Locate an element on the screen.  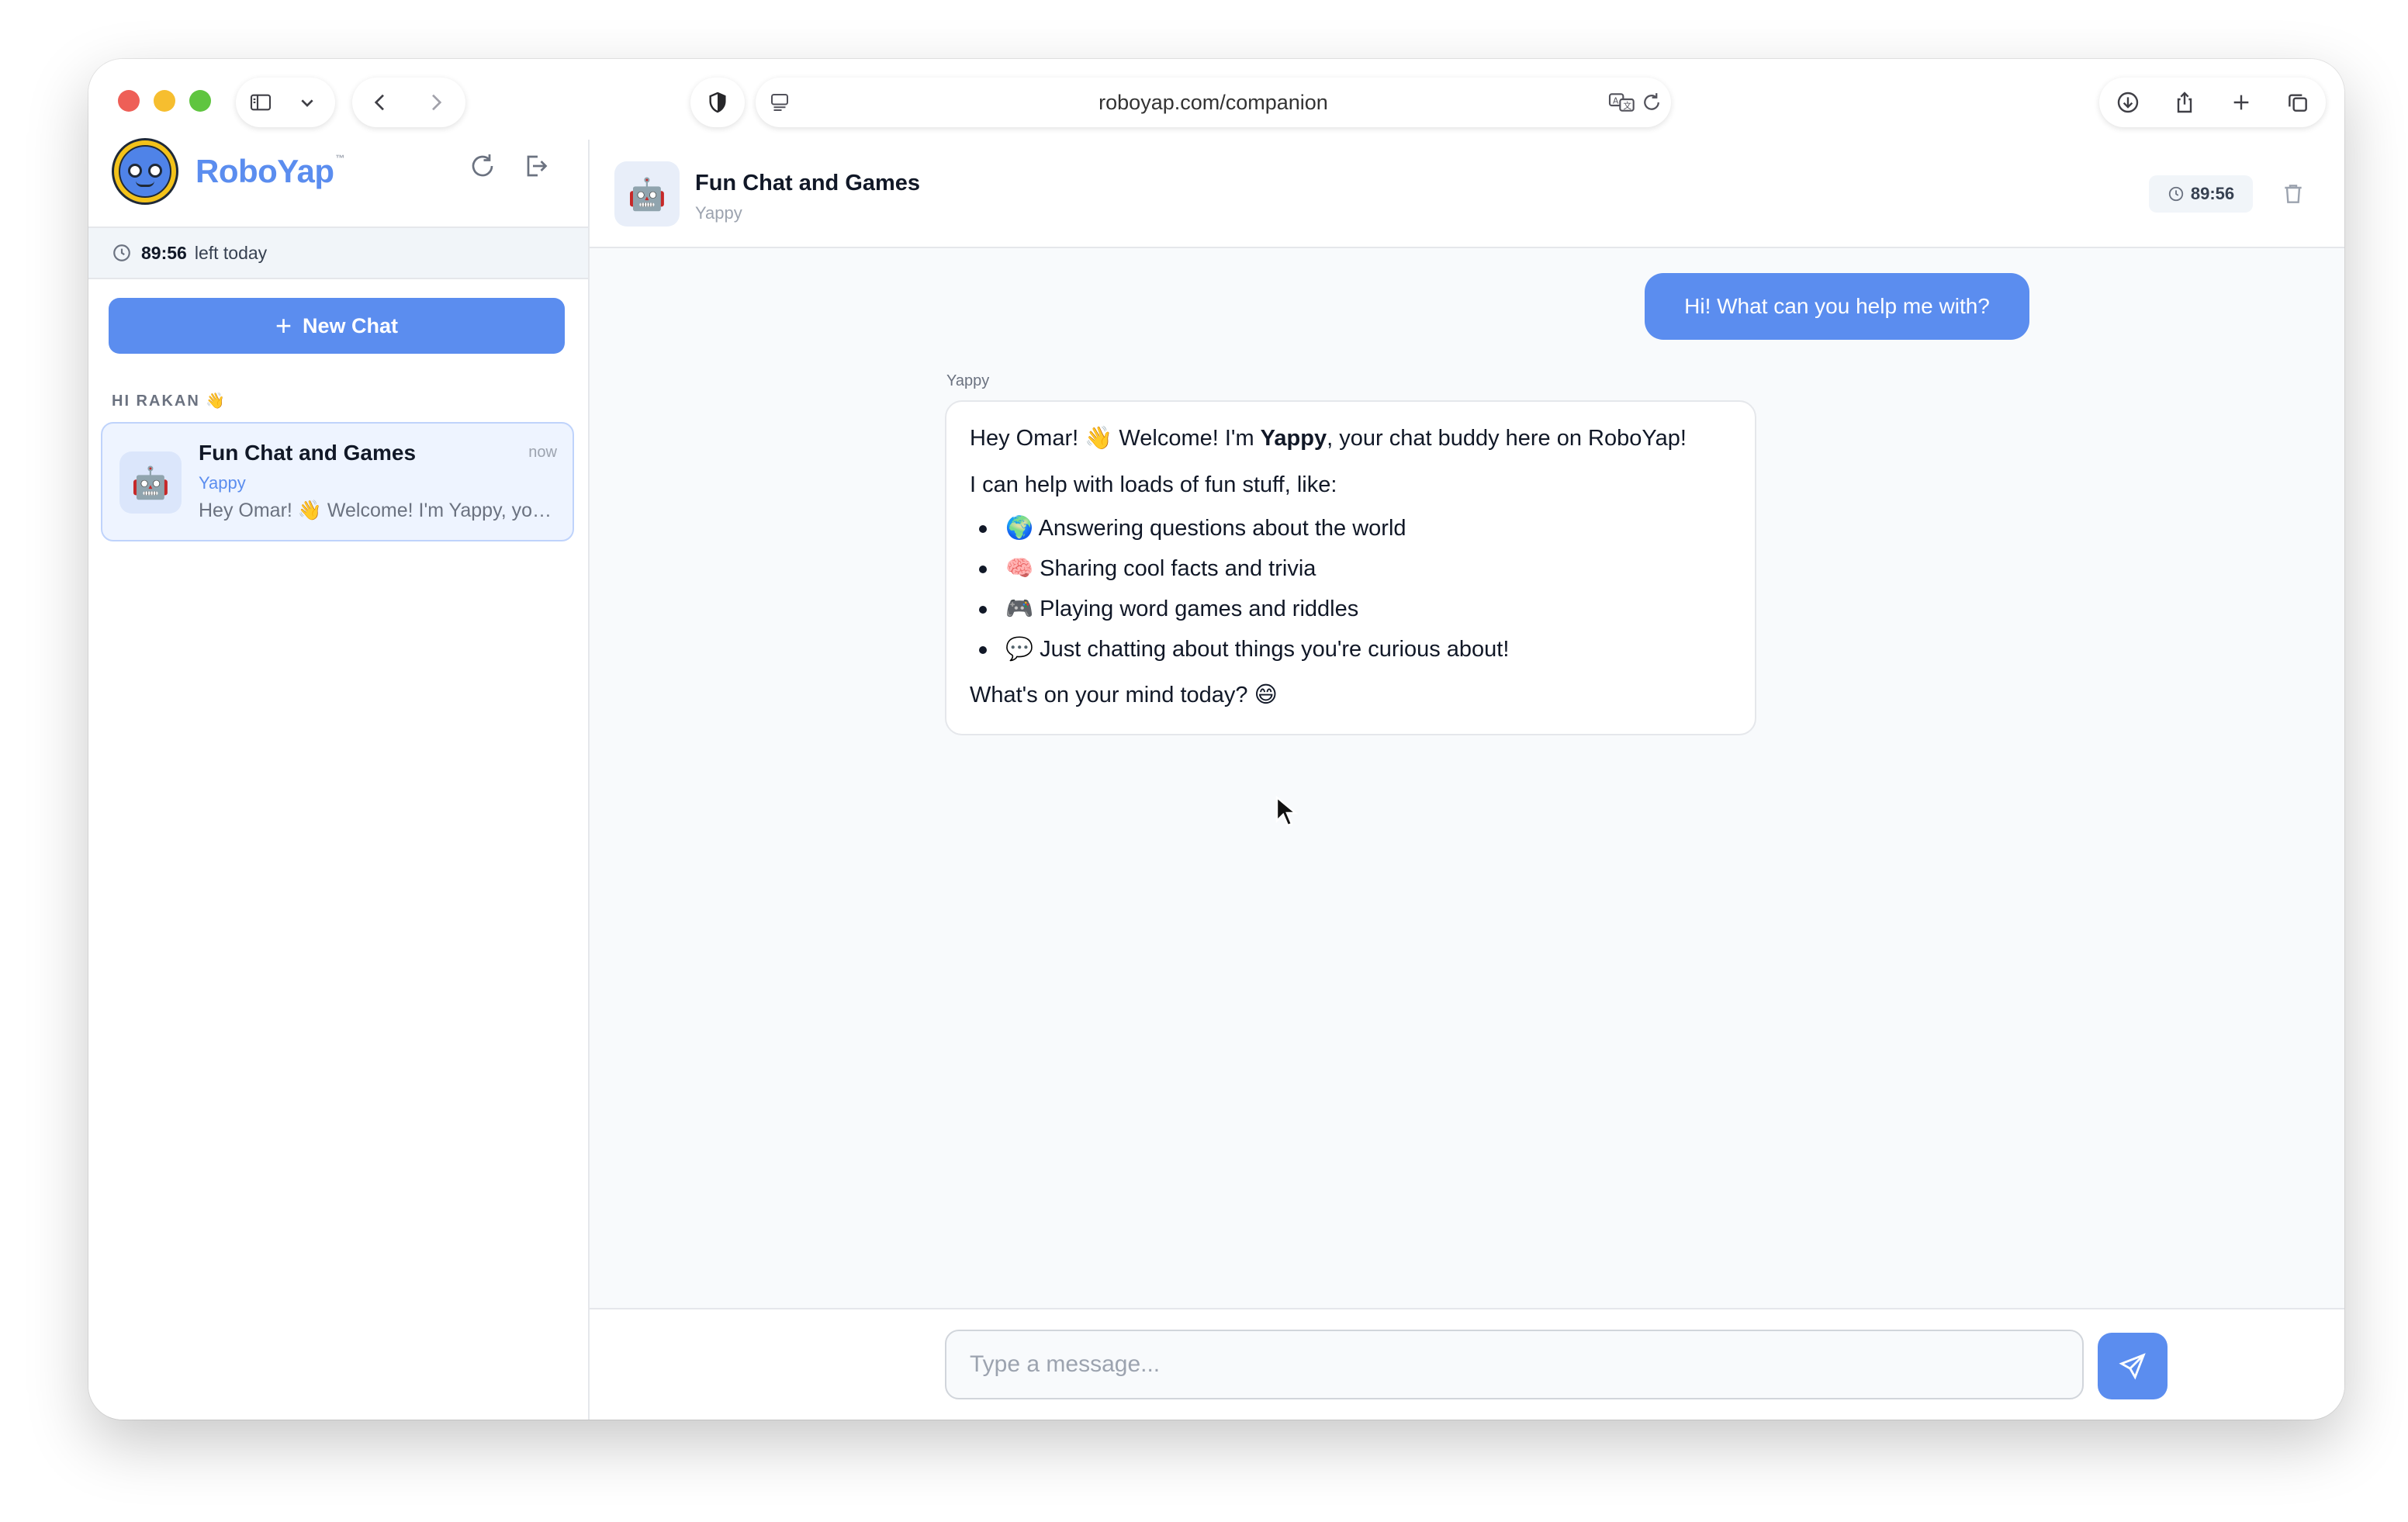
url-text: roboyap.com/companion is located at coordinates (1213, 103).